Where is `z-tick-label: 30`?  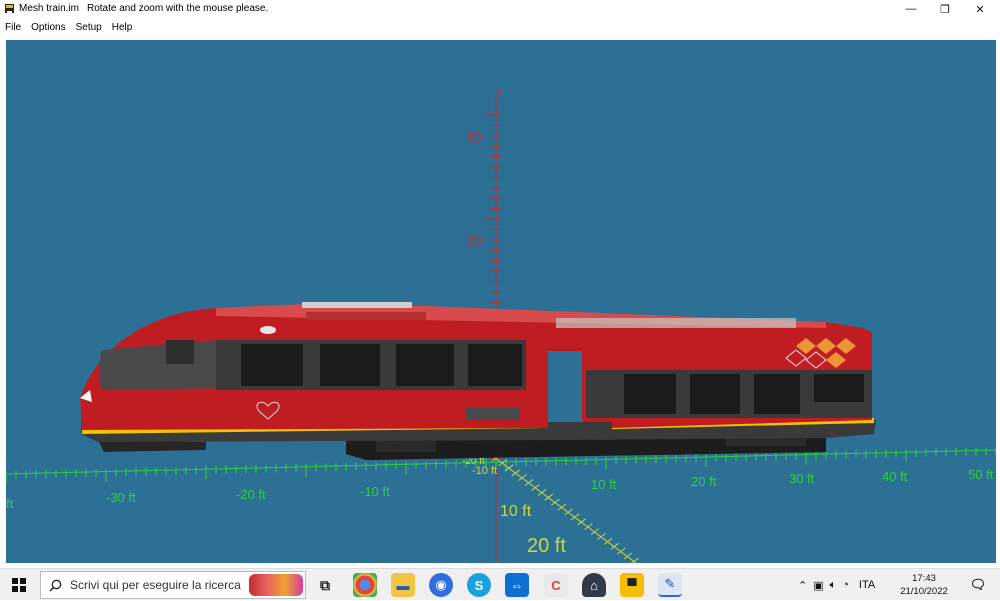
z-tick-label: 30 is located at coordinates (474, 136).